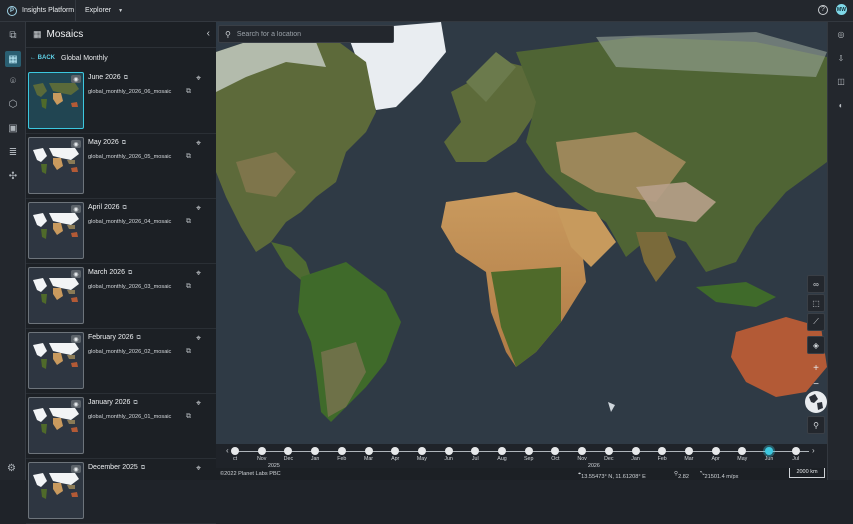 This screenshot has height=524, width=853. I want to click on mosaic-title: January 2026 ⧉, so click(113, 403).